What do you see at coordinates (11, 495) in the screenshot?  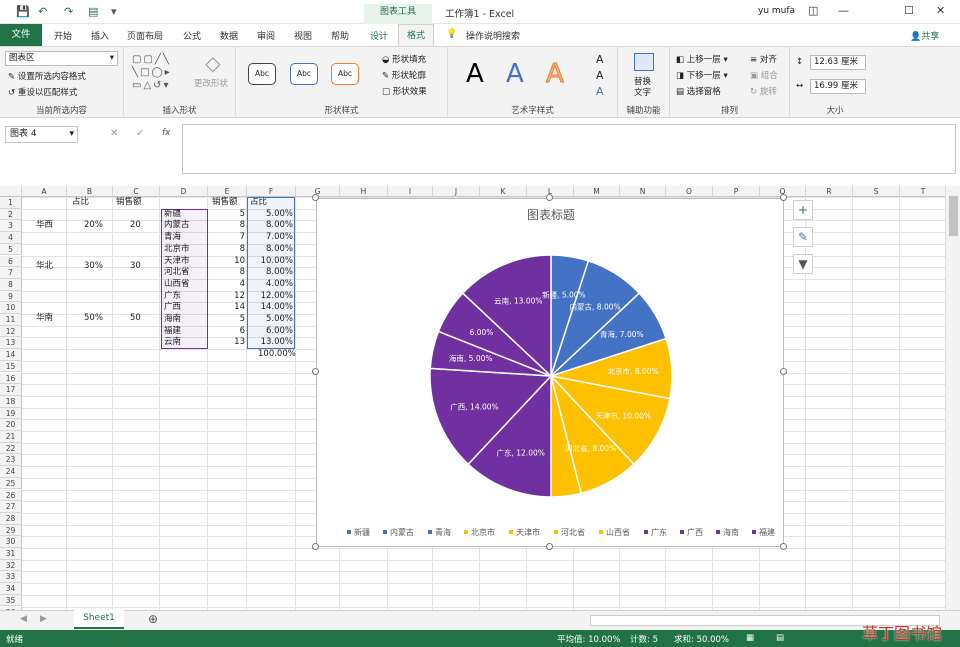 I see `row-header-26: 26` at bounding box center [11, 495].